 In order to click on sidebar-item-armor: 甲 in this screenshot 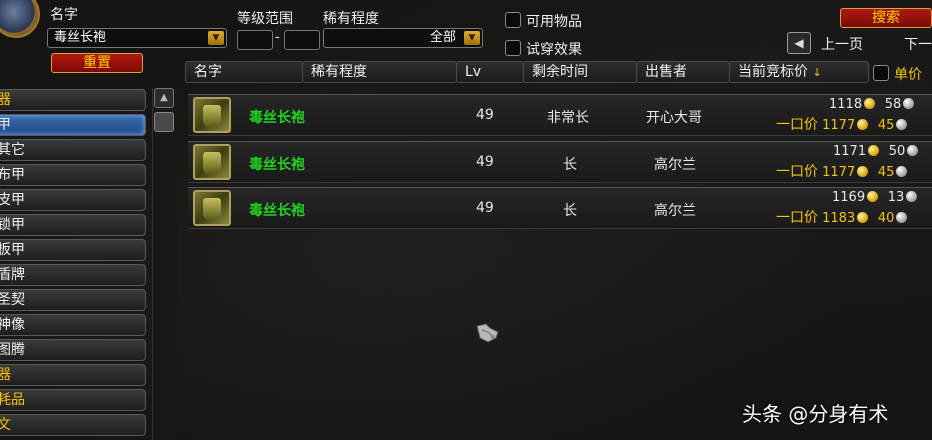, I will do `click(73, 125)`.